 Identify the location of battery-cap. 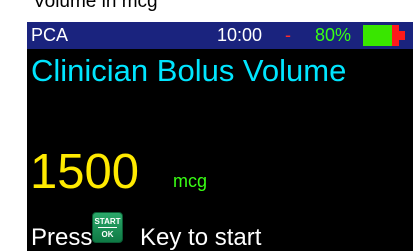
(402, 35).